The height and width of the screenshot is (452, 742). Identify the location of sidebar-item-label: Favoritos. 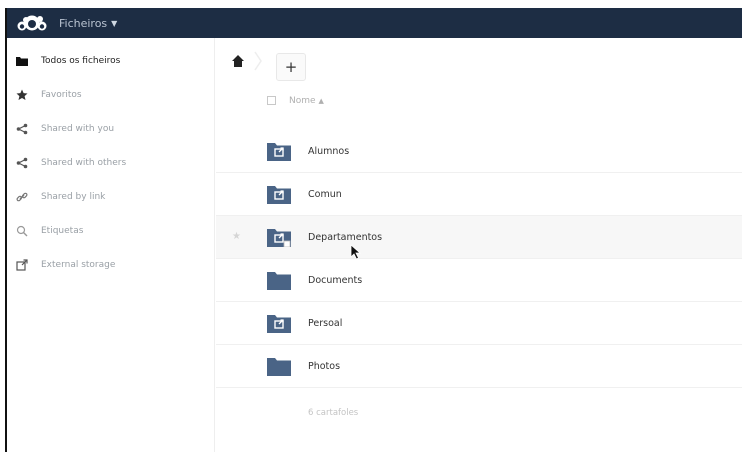
(61, 95).